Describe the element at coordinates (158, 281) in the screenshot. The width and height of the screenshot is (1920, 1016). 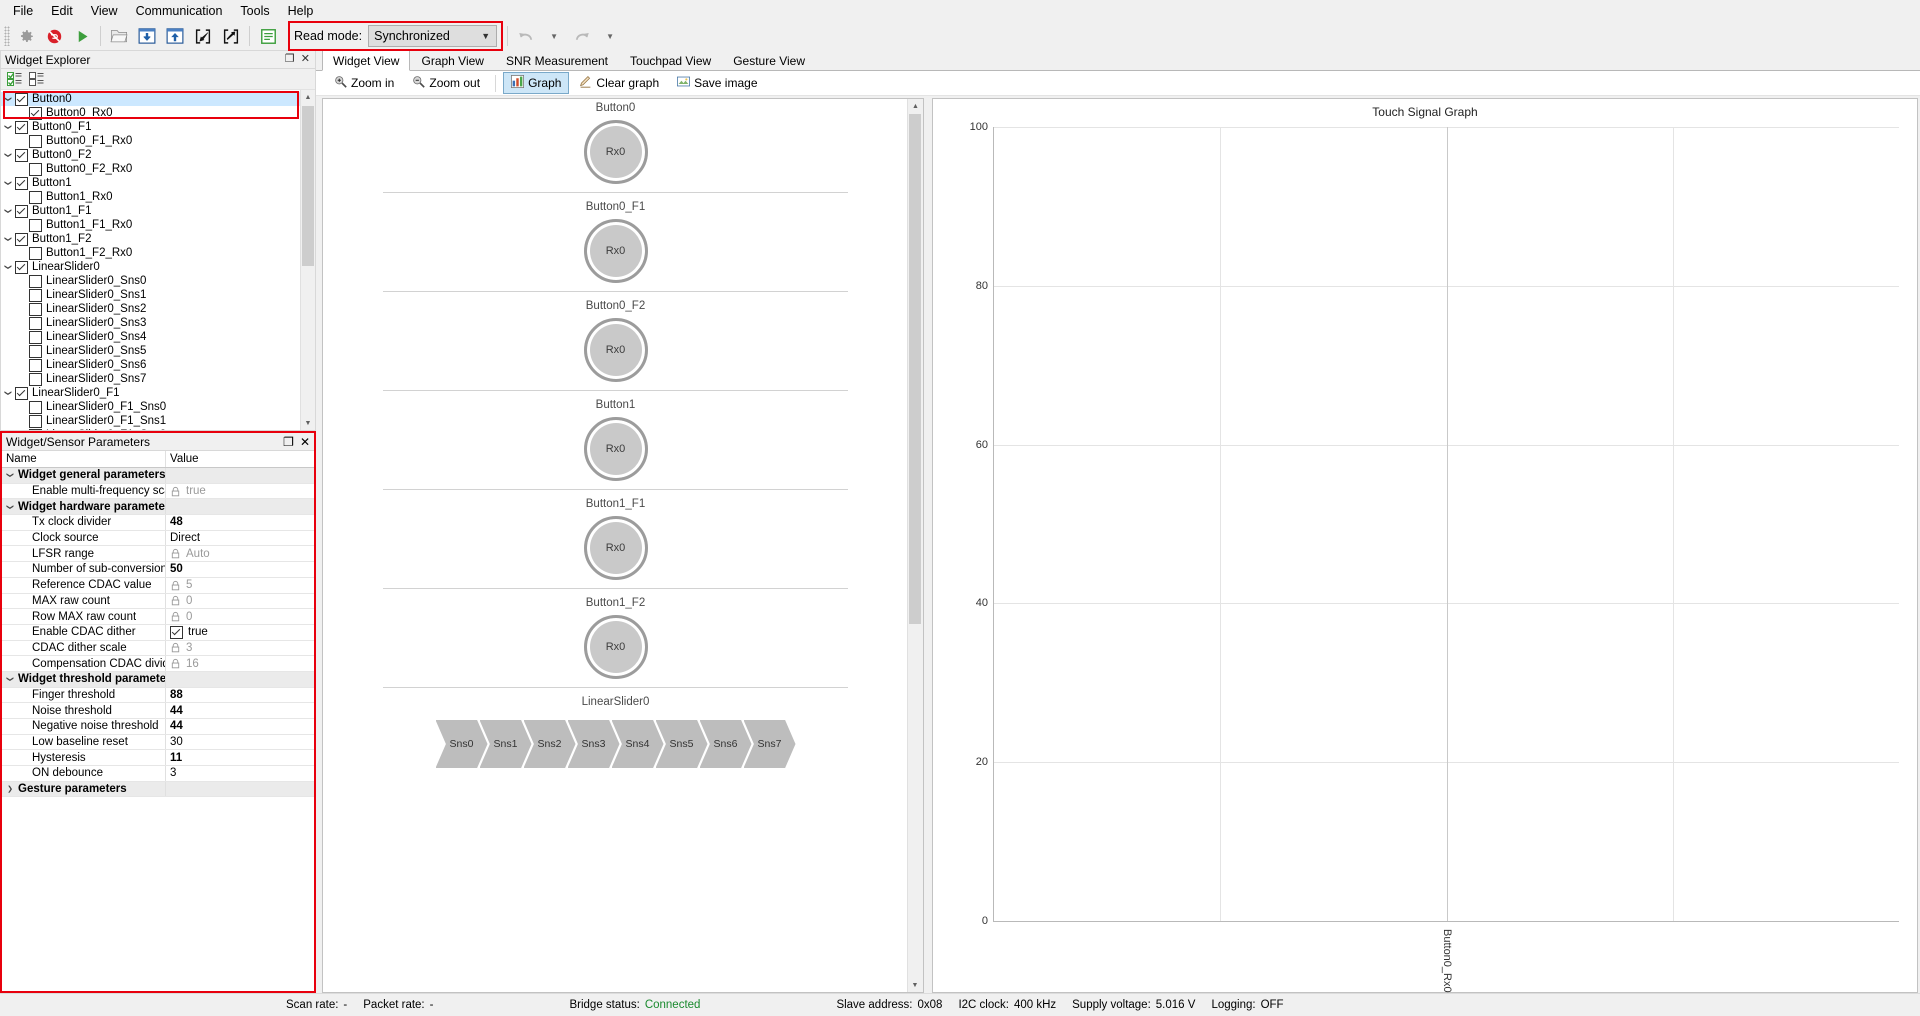
I see `tree-node: LinearSlider0_Sns0` at that location.